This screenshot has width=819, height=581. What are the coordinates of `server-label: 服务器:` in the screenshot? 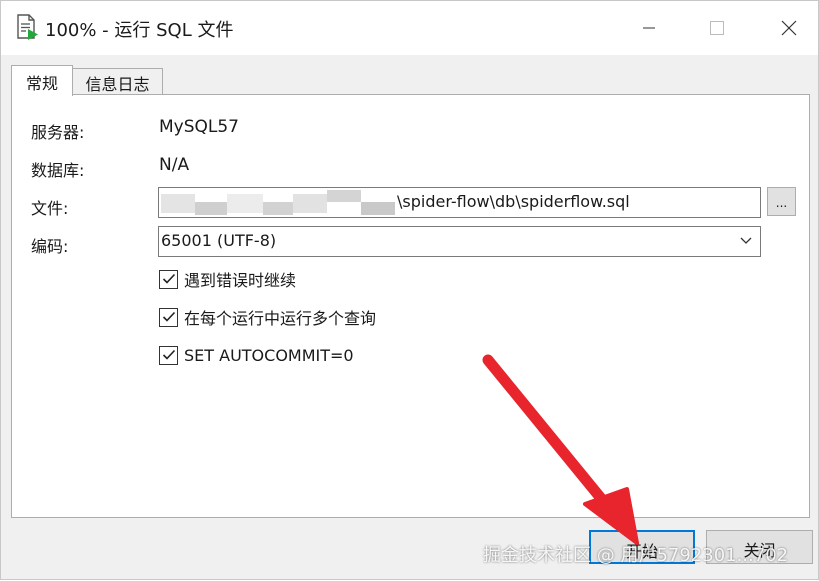 It's located at (58, 132).